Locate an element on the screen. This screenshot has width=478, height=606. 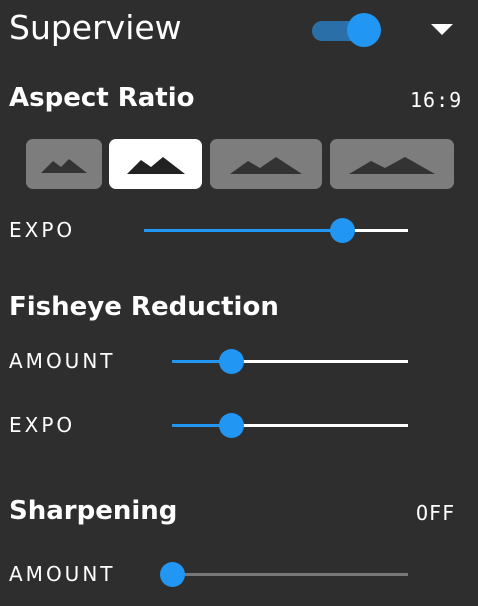
aspect-expo-label: EXPO is located at coordinates (42, 230).